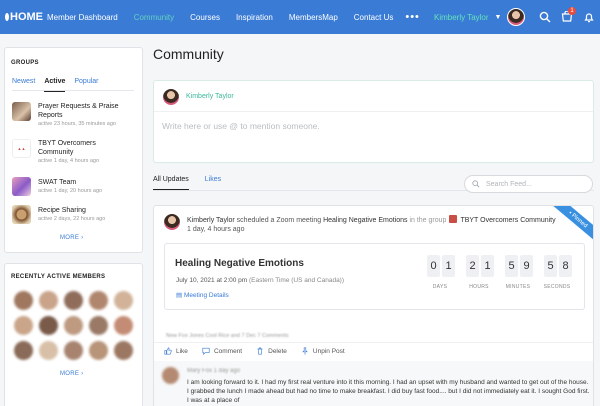  I want to click on trash-icon, so click(260, 351).